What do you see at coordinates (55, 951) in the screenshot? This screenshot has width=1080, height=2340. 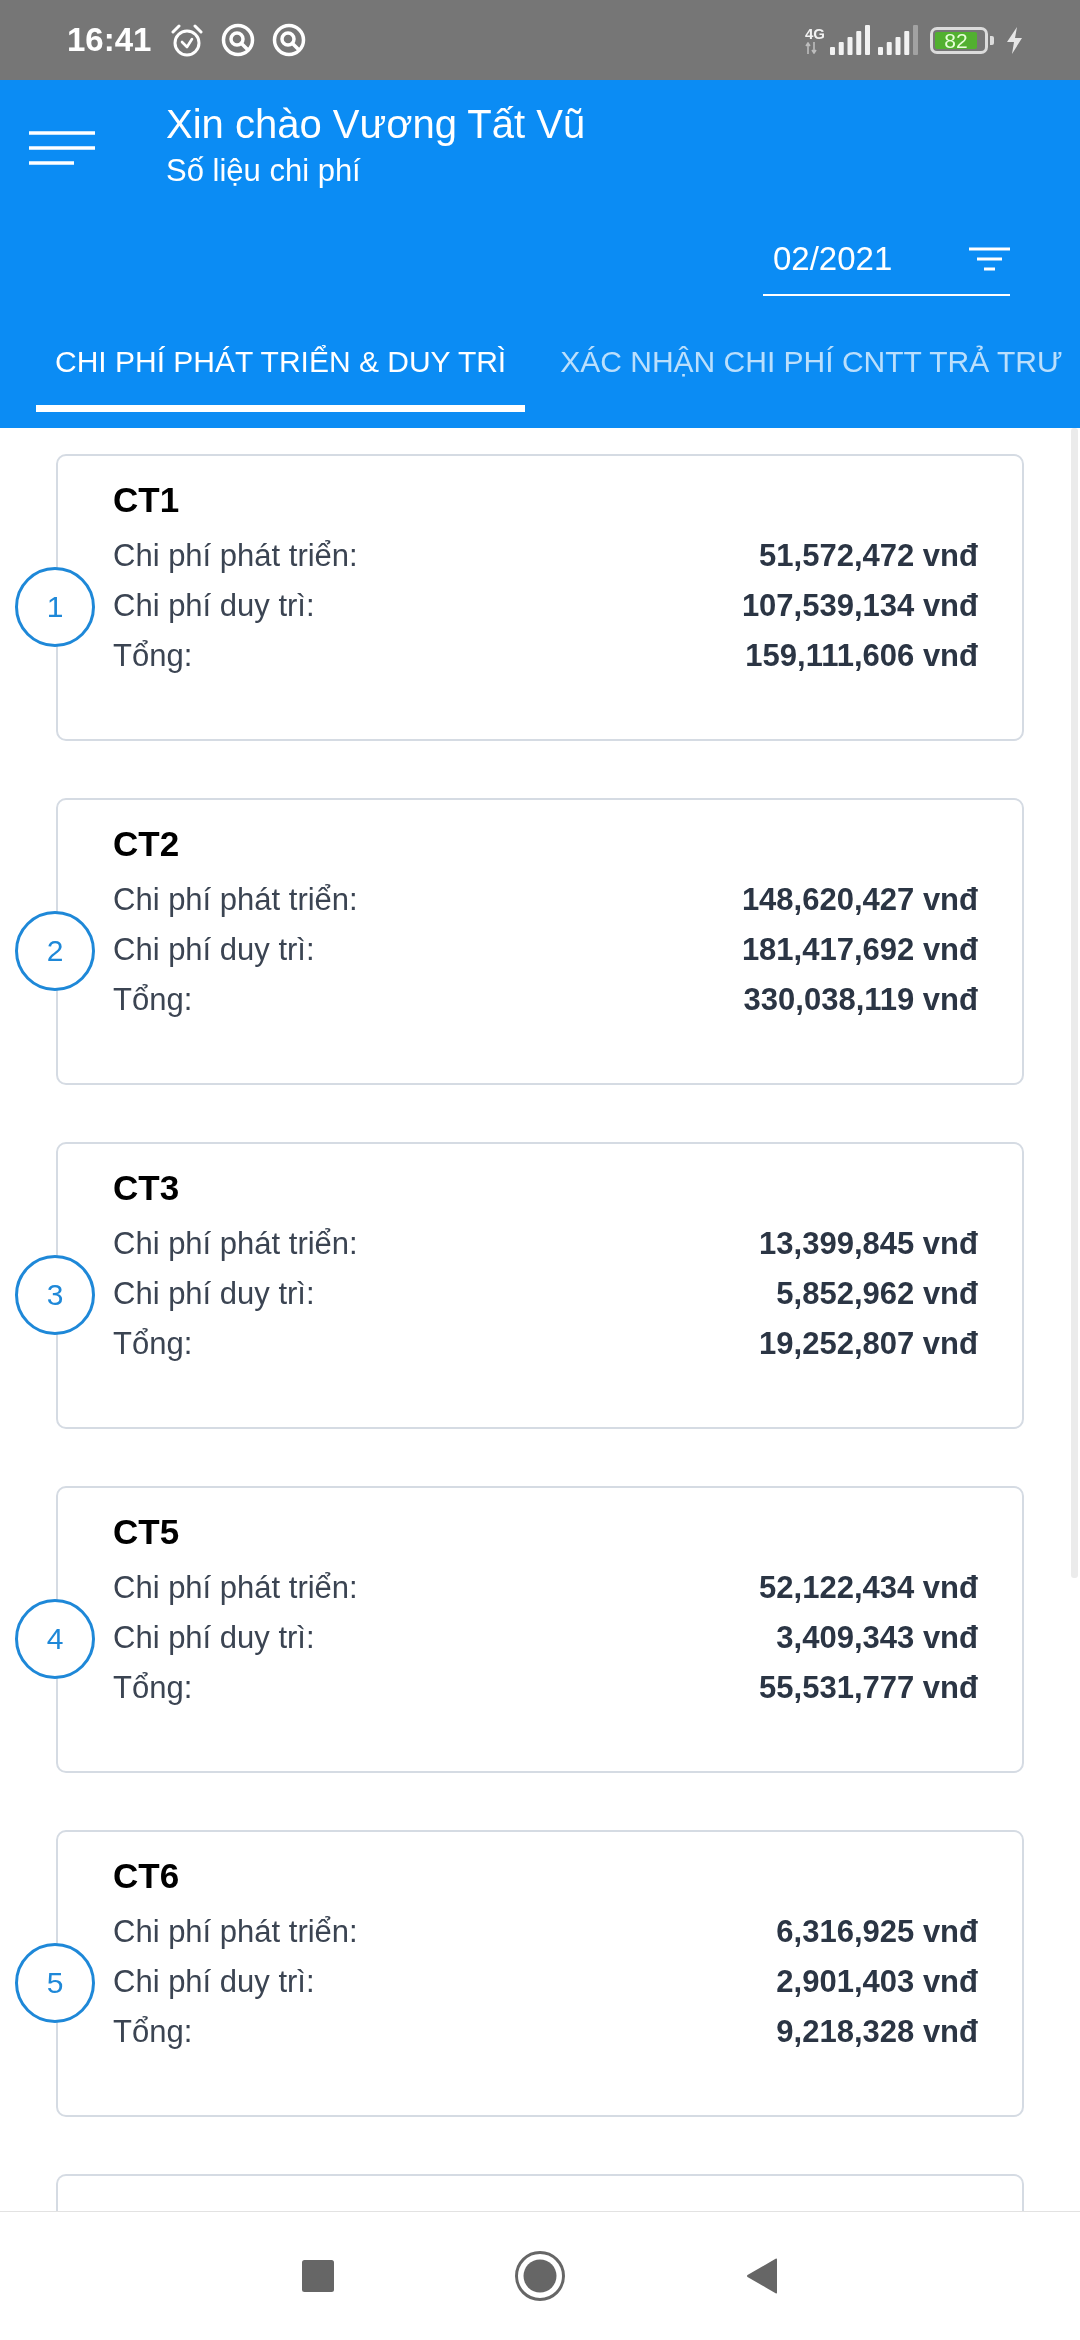 I see `card-number: 2` at bounding box center [55, 951].